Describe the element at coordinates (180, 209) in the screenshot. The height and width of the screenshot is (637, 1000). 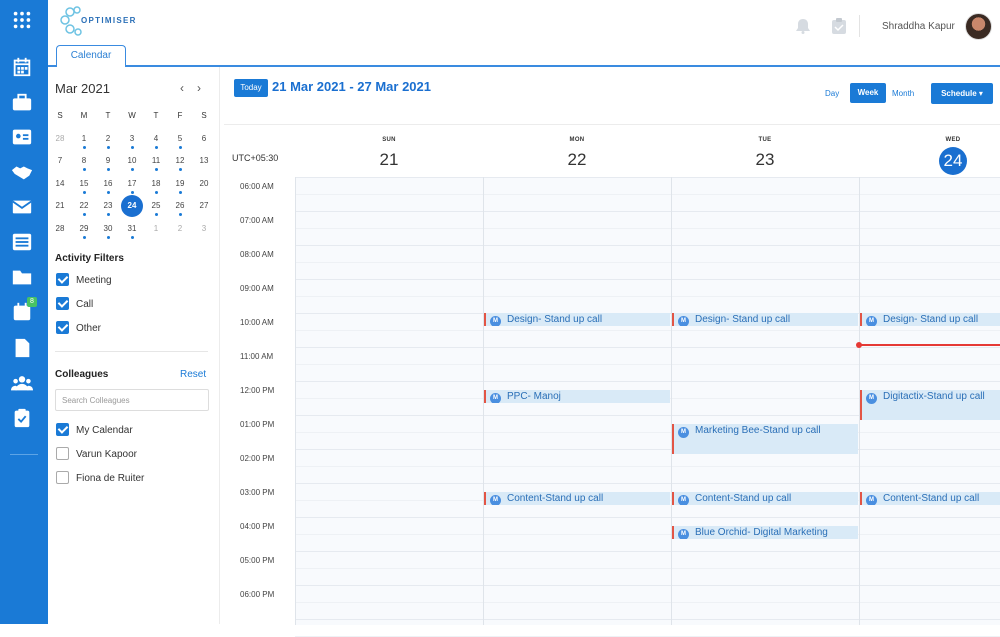
I see `mini-calendar-day: 26` at that location.